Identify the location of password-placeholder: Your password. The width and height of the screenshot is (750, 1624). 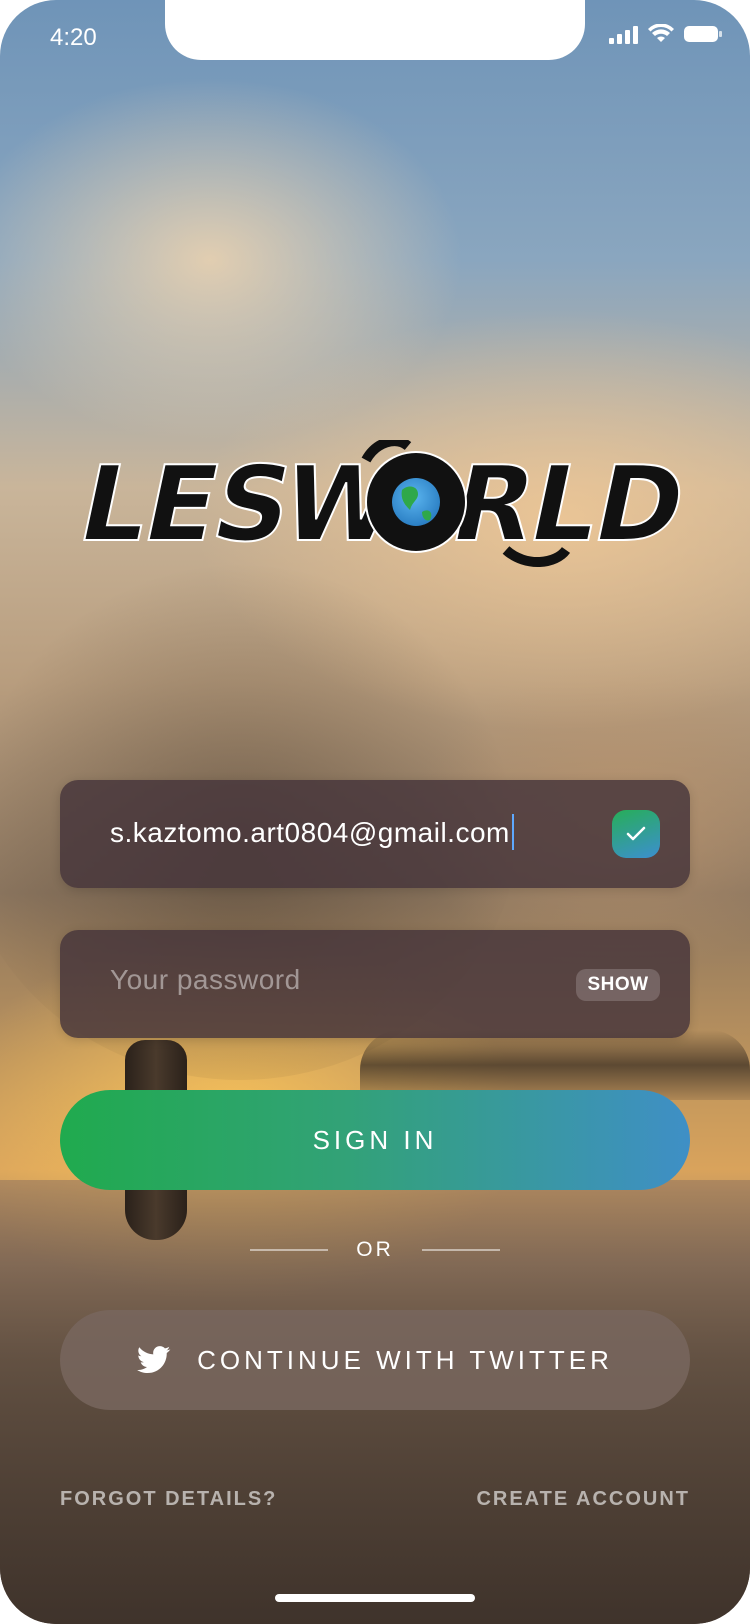
(205, 979).